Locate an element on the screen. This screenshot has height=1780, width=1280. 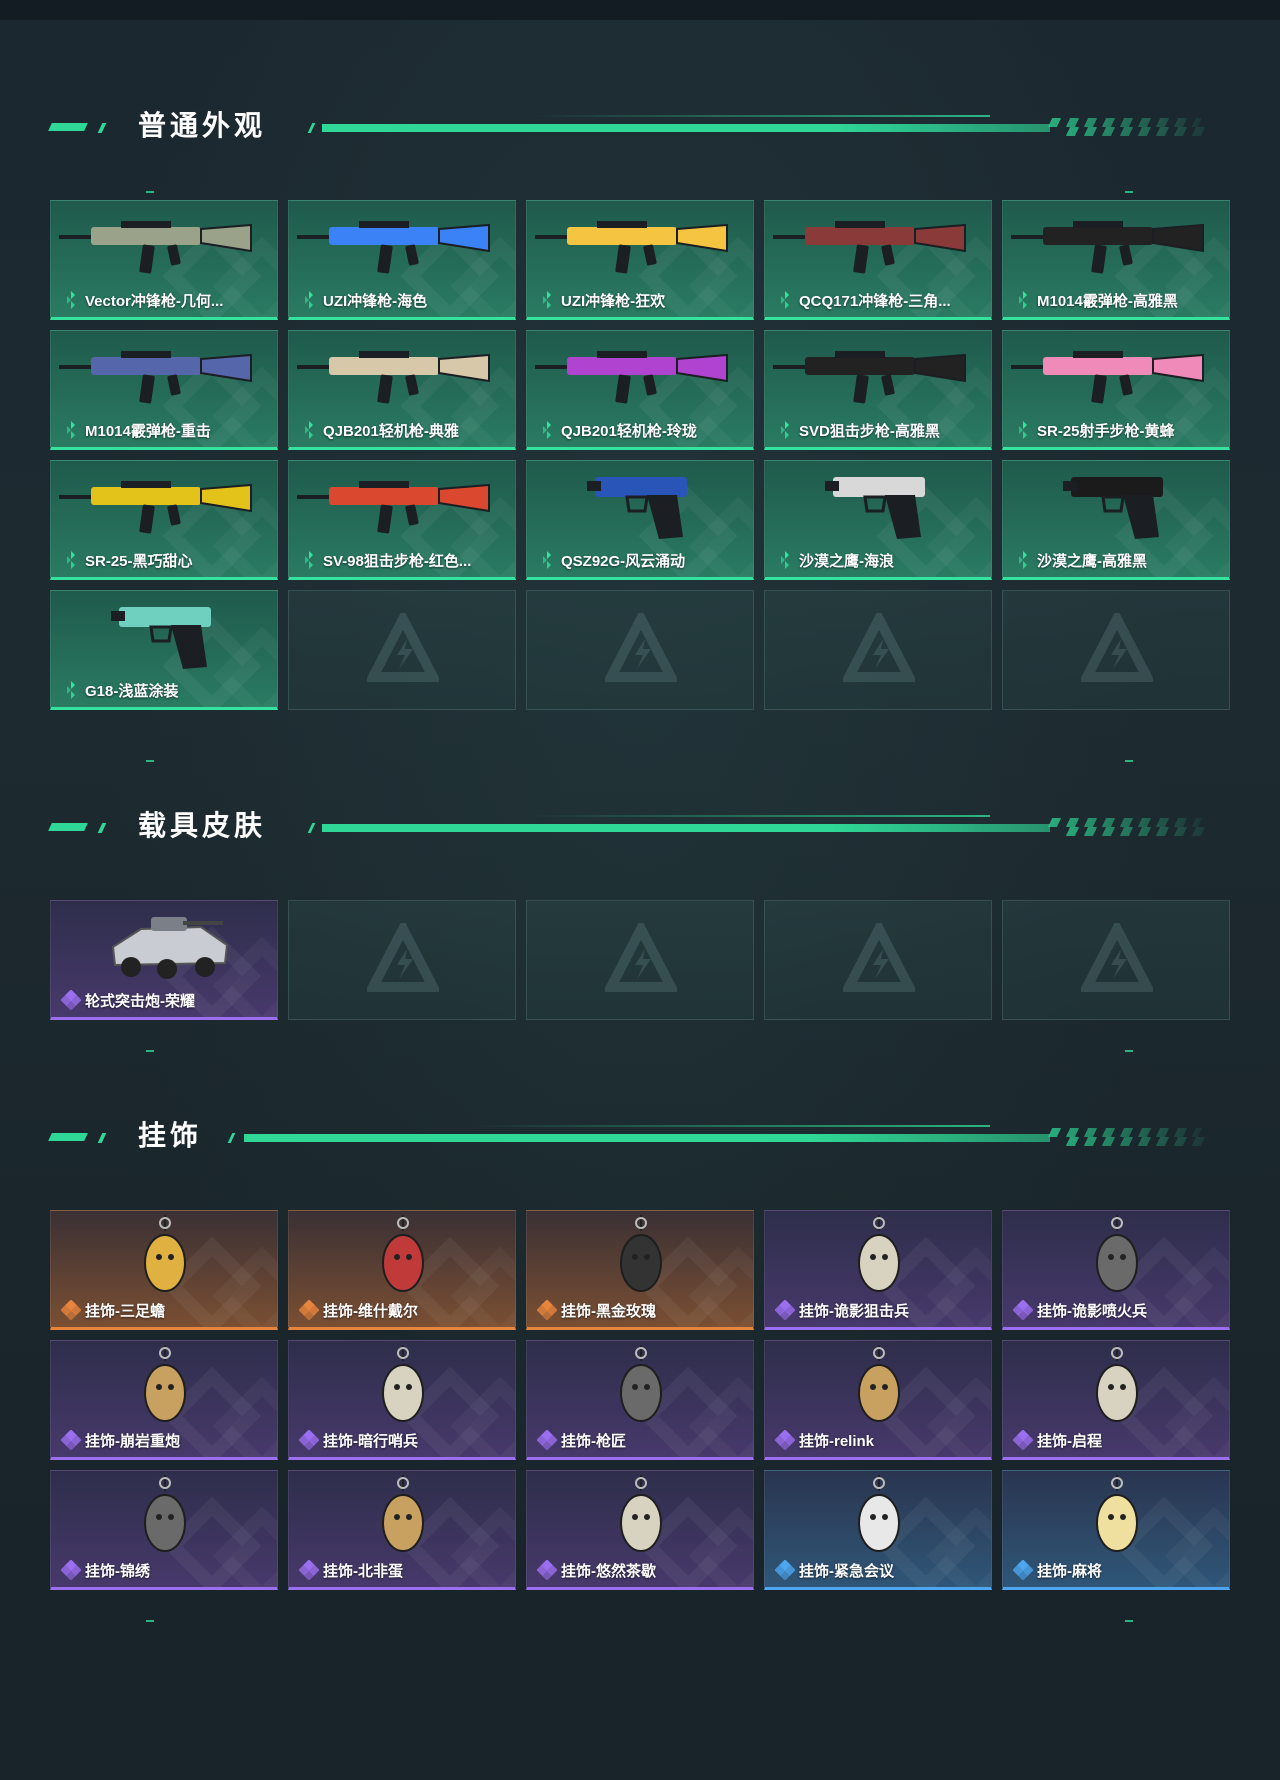
lmg-icon is located at coordinates (631, 377).